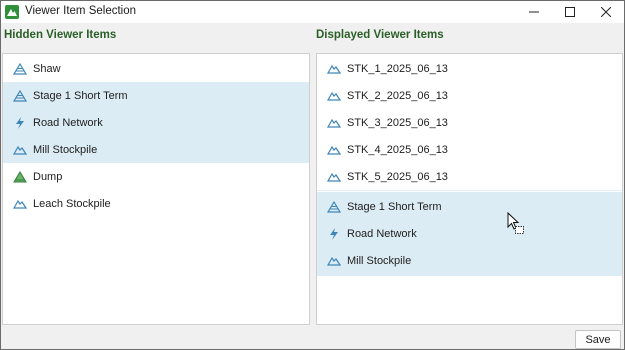  Describe the element at coordinates (156, 69) in the screenshot. I see `list-item: Shaw` at that location.